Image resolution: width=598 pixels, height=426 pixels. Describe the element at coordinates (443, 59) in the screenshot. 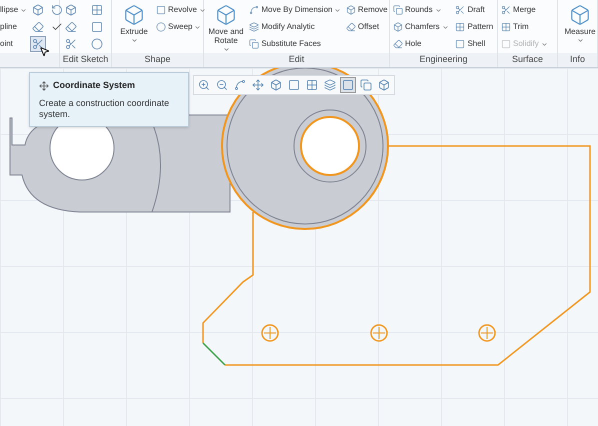

I see `group-label: Engineering` at that location.